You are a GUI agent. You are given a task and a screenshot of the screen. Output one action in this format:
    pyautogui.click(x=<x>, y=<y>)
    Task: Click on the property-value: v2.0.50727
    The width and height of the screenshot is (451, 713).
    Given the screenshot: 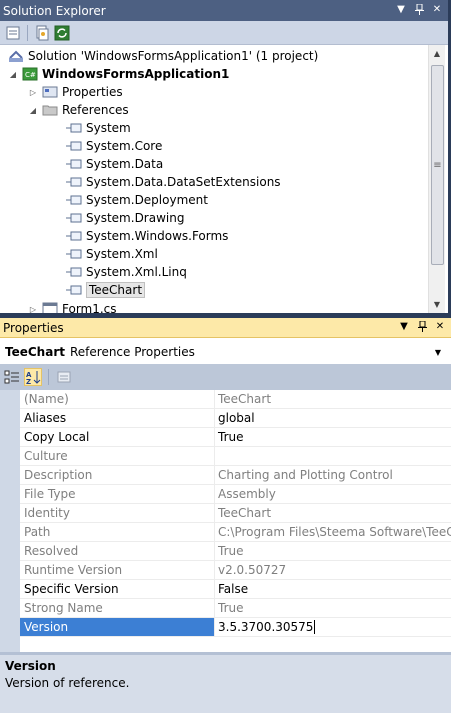 What is the action you would take?
    pyautogui.click(x=252, y=570)
    